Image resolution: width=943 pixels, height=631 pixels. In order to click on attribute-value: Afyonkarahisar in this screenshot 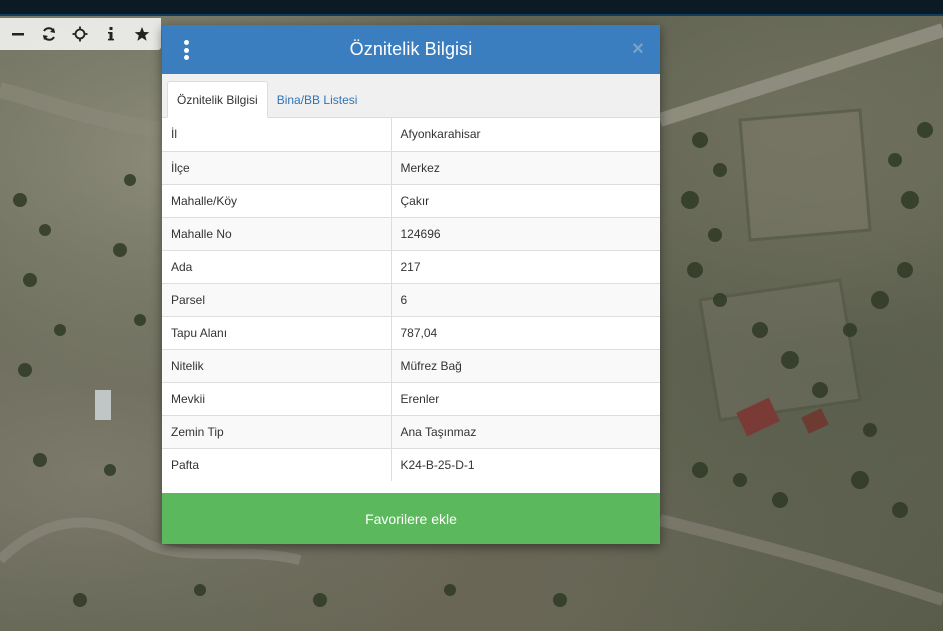, I will do `click(525, 135)`.